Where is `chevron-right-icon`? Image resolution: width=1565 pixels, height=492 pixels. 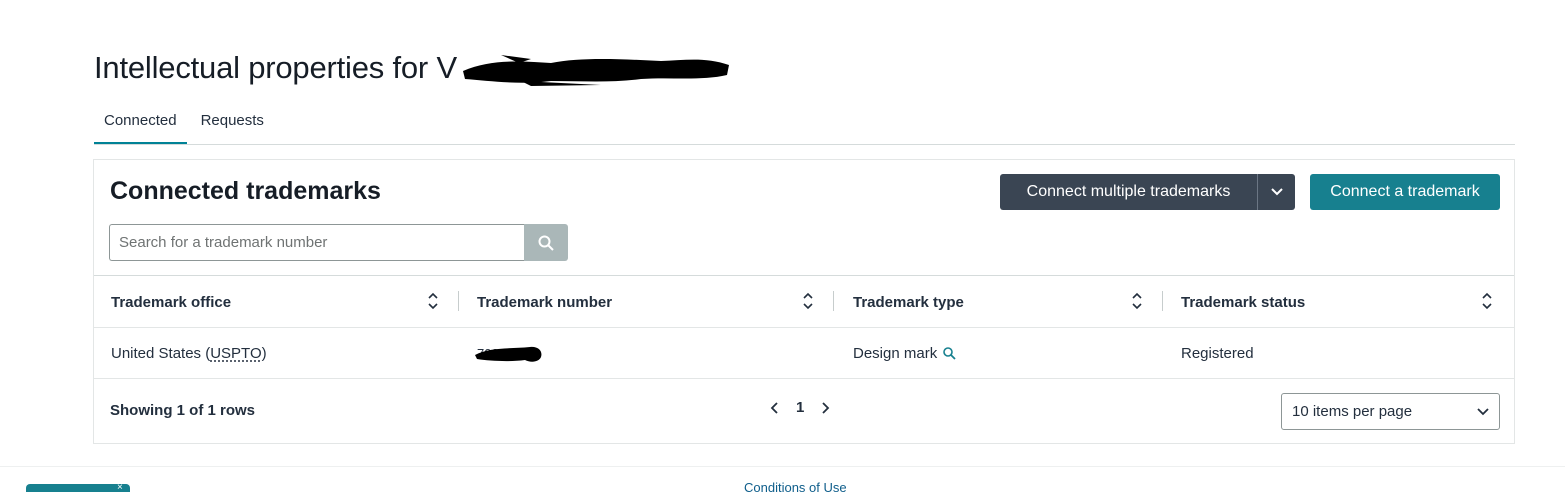 chevron-right-icon is located at coordinates (826, 407).